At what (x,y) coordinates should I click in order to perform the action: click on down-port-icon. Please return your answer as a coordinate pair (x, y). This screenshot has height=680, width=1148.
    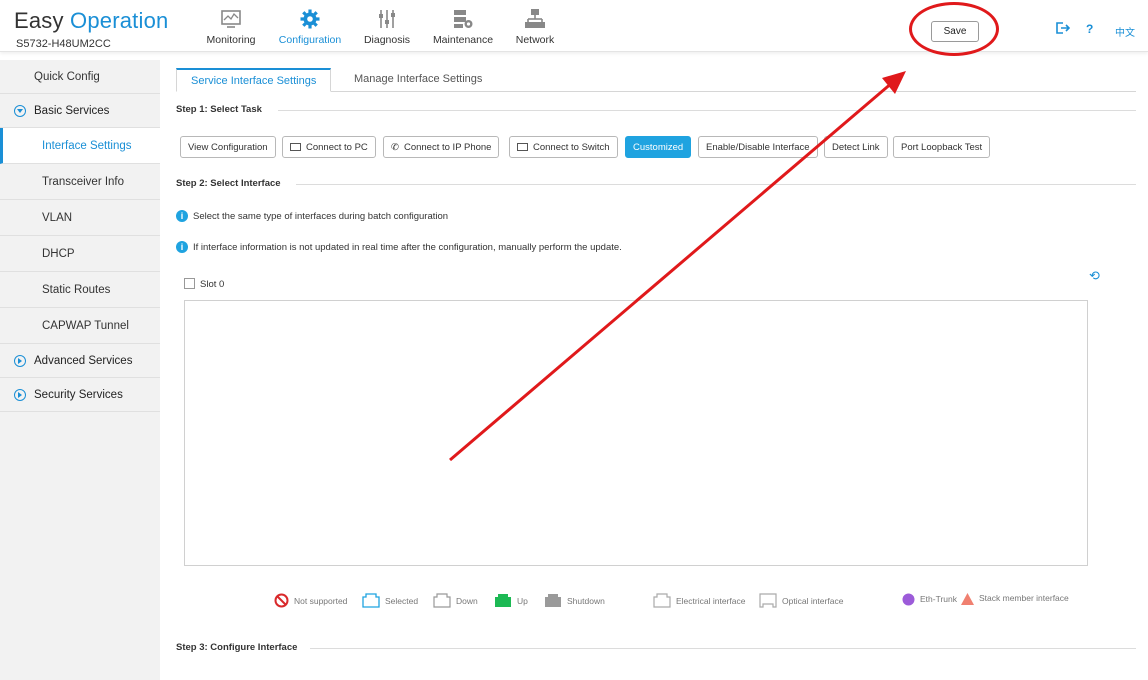
    Looking at the image, I should click on (442, 600).